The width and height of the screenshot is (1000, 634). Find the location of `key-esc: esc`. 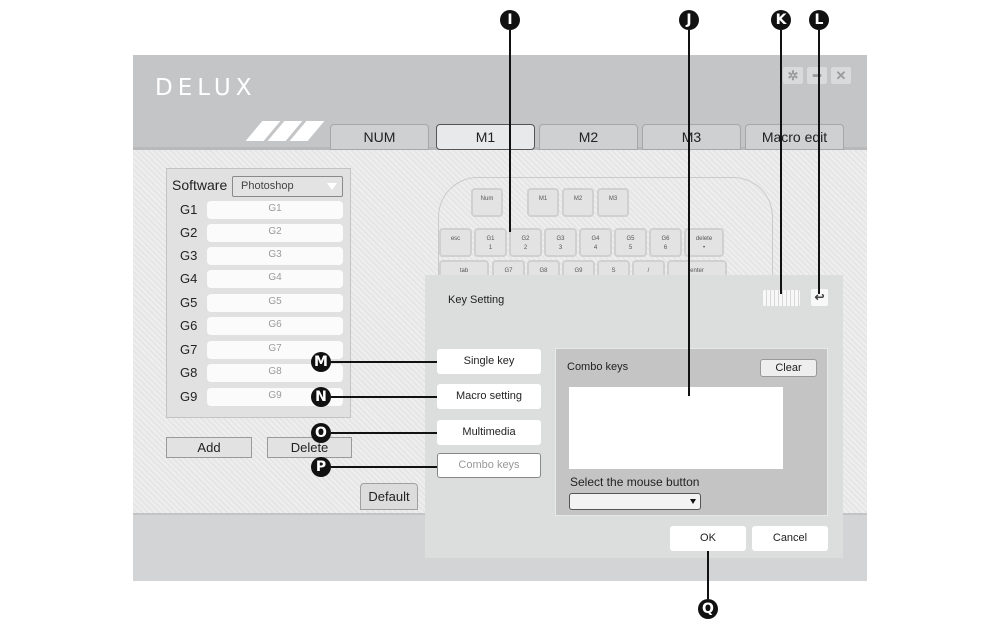

key-esc: esc is located at coordinates (455, 242).